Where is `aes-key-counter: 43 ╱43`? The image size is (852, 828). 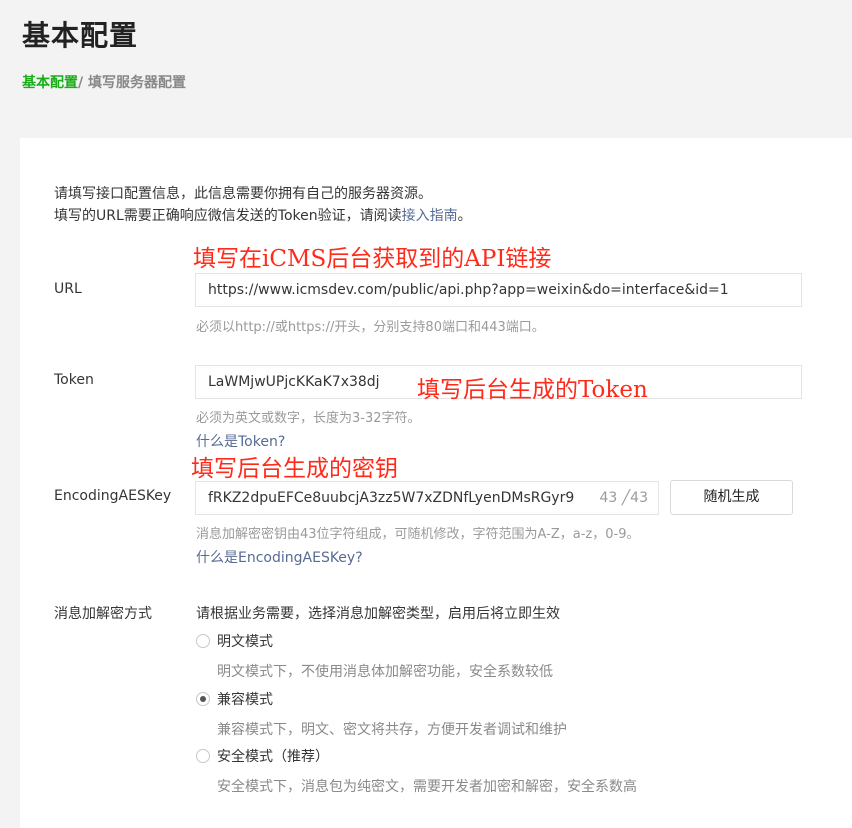
aes-key-counter: 43 ╱43 is located at coordinates (622, 498).